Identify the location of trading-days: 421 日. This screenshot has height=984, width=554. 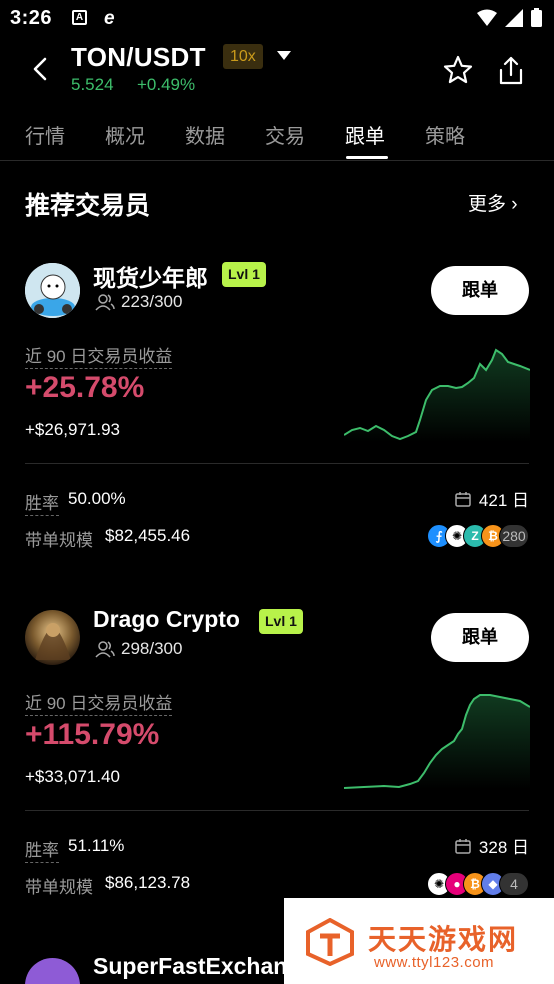
(492, 498).